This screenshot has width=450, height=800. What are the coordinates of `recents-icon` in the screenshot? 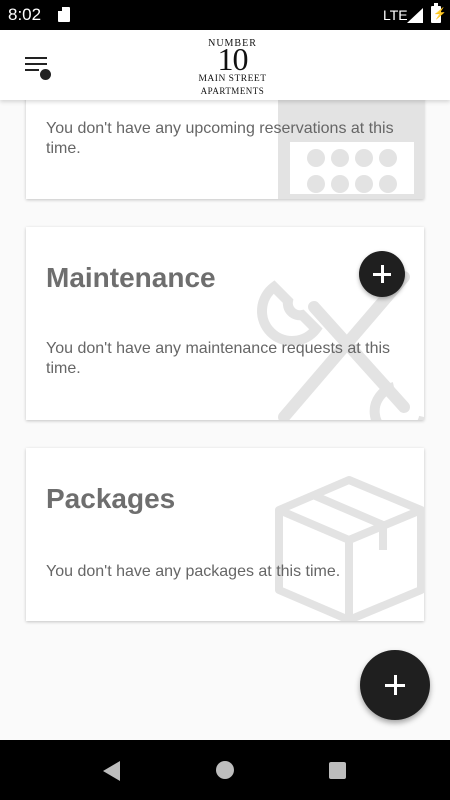 It's located at (337, 770).